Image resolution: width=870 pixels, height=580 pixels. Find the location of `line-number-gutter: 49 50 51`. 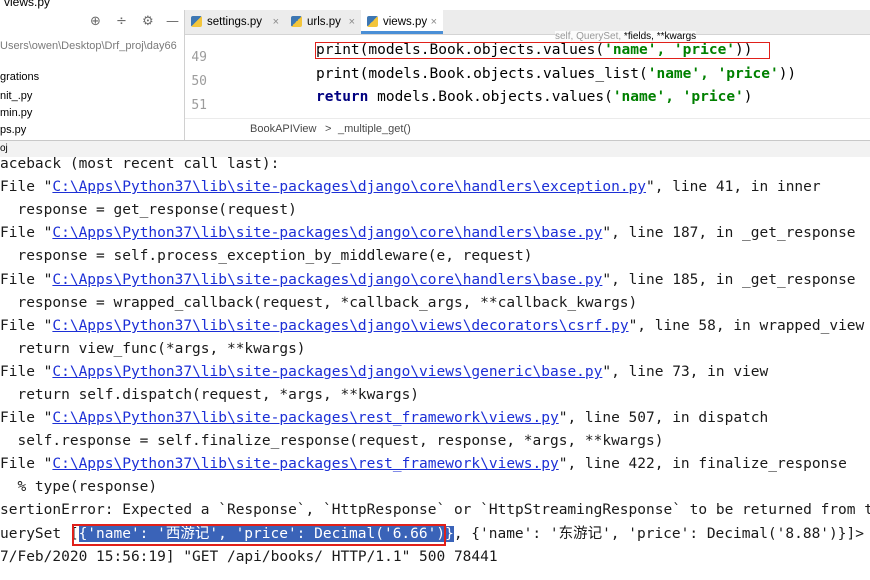

line-number-gutter: 49 50 51 is located at coordinates (214, 79).